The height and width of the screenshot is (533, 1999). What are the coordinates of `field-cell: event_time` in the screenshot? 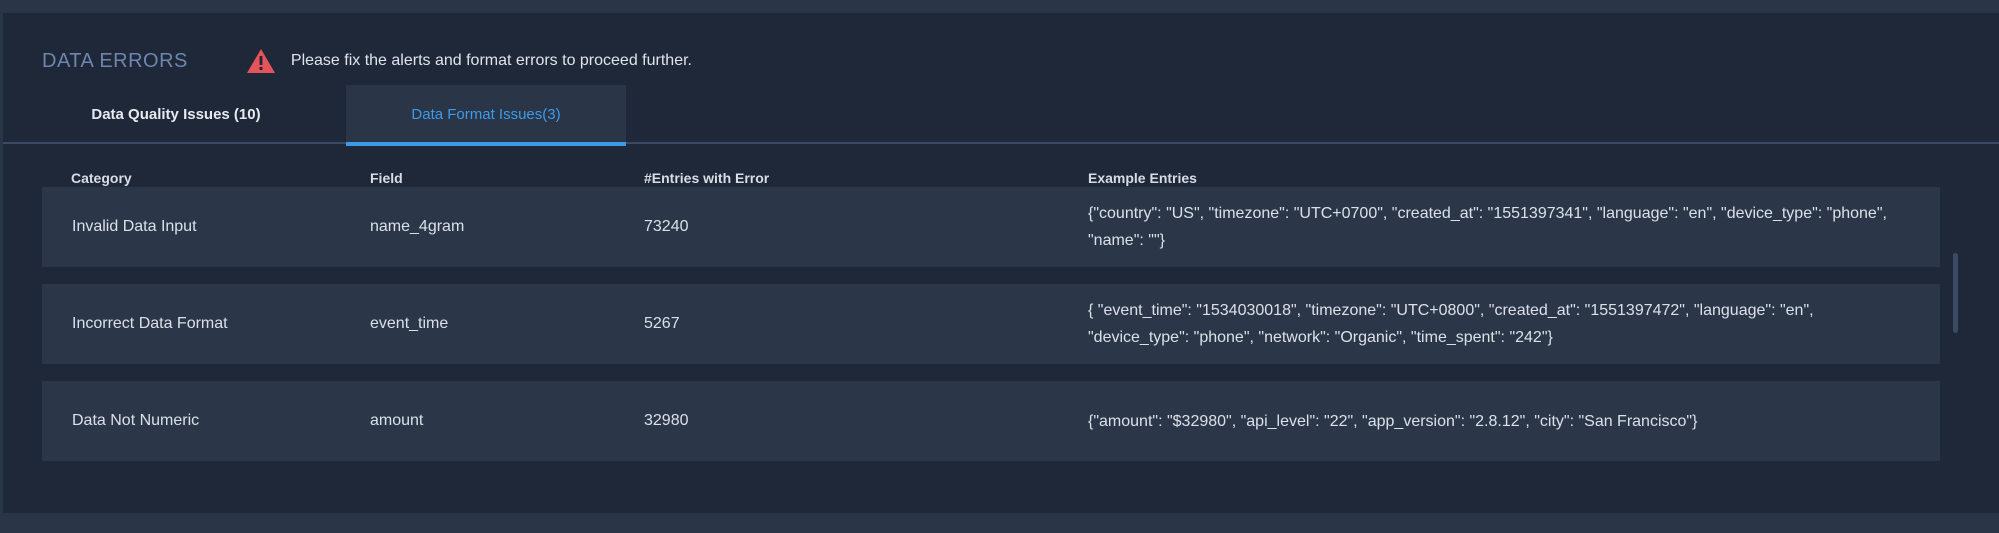 It's located at (409, 323).